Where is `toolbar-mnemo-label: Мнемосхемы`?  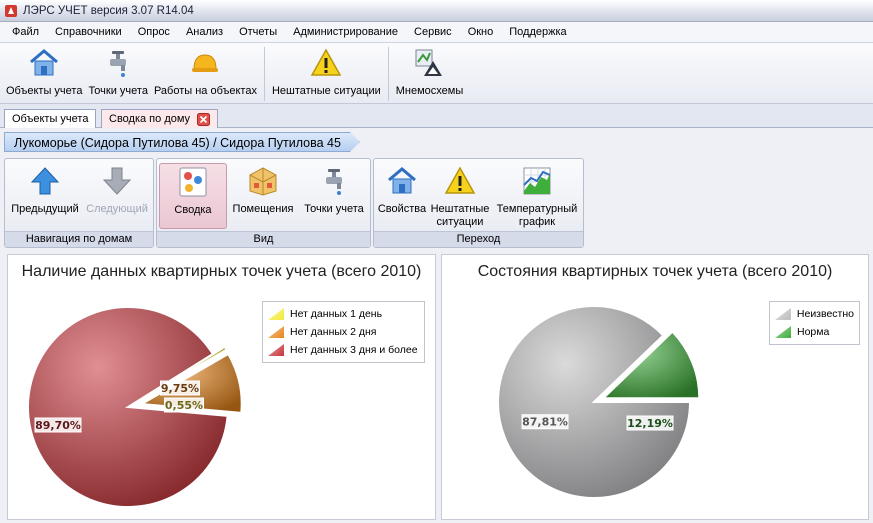 toolbar-mnemo-label: Мнемосхемы is located at coordinates (429, 91).